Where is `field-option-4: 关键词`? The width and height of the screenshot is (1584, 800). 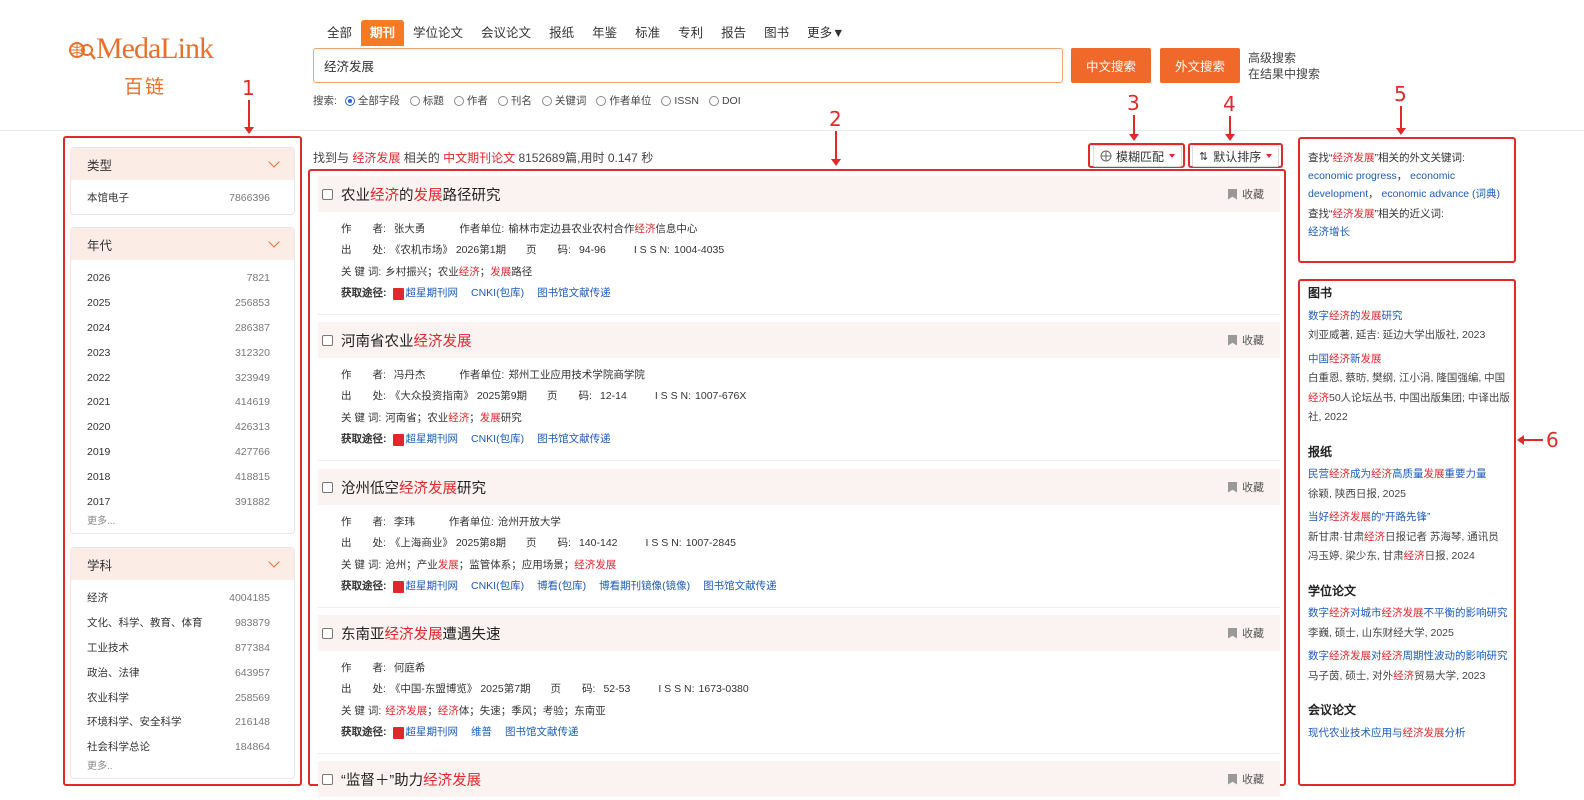 field-option-4: 关键词 is located at coordinates (563, 100).